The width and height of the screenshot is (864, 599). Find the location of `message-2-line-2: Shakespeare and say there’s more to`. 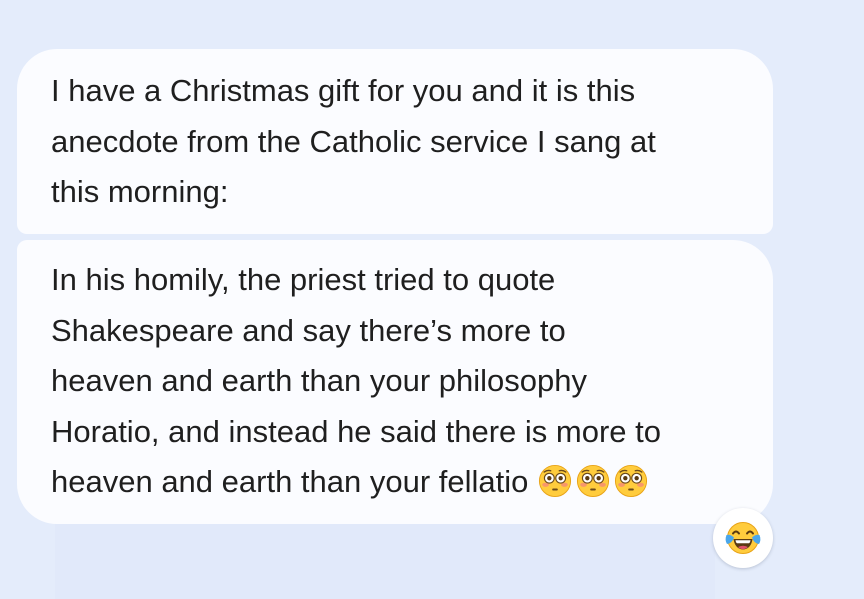

message-2-line-2: Shakespeare and say there’s more to is located at coordinates (308, 330).